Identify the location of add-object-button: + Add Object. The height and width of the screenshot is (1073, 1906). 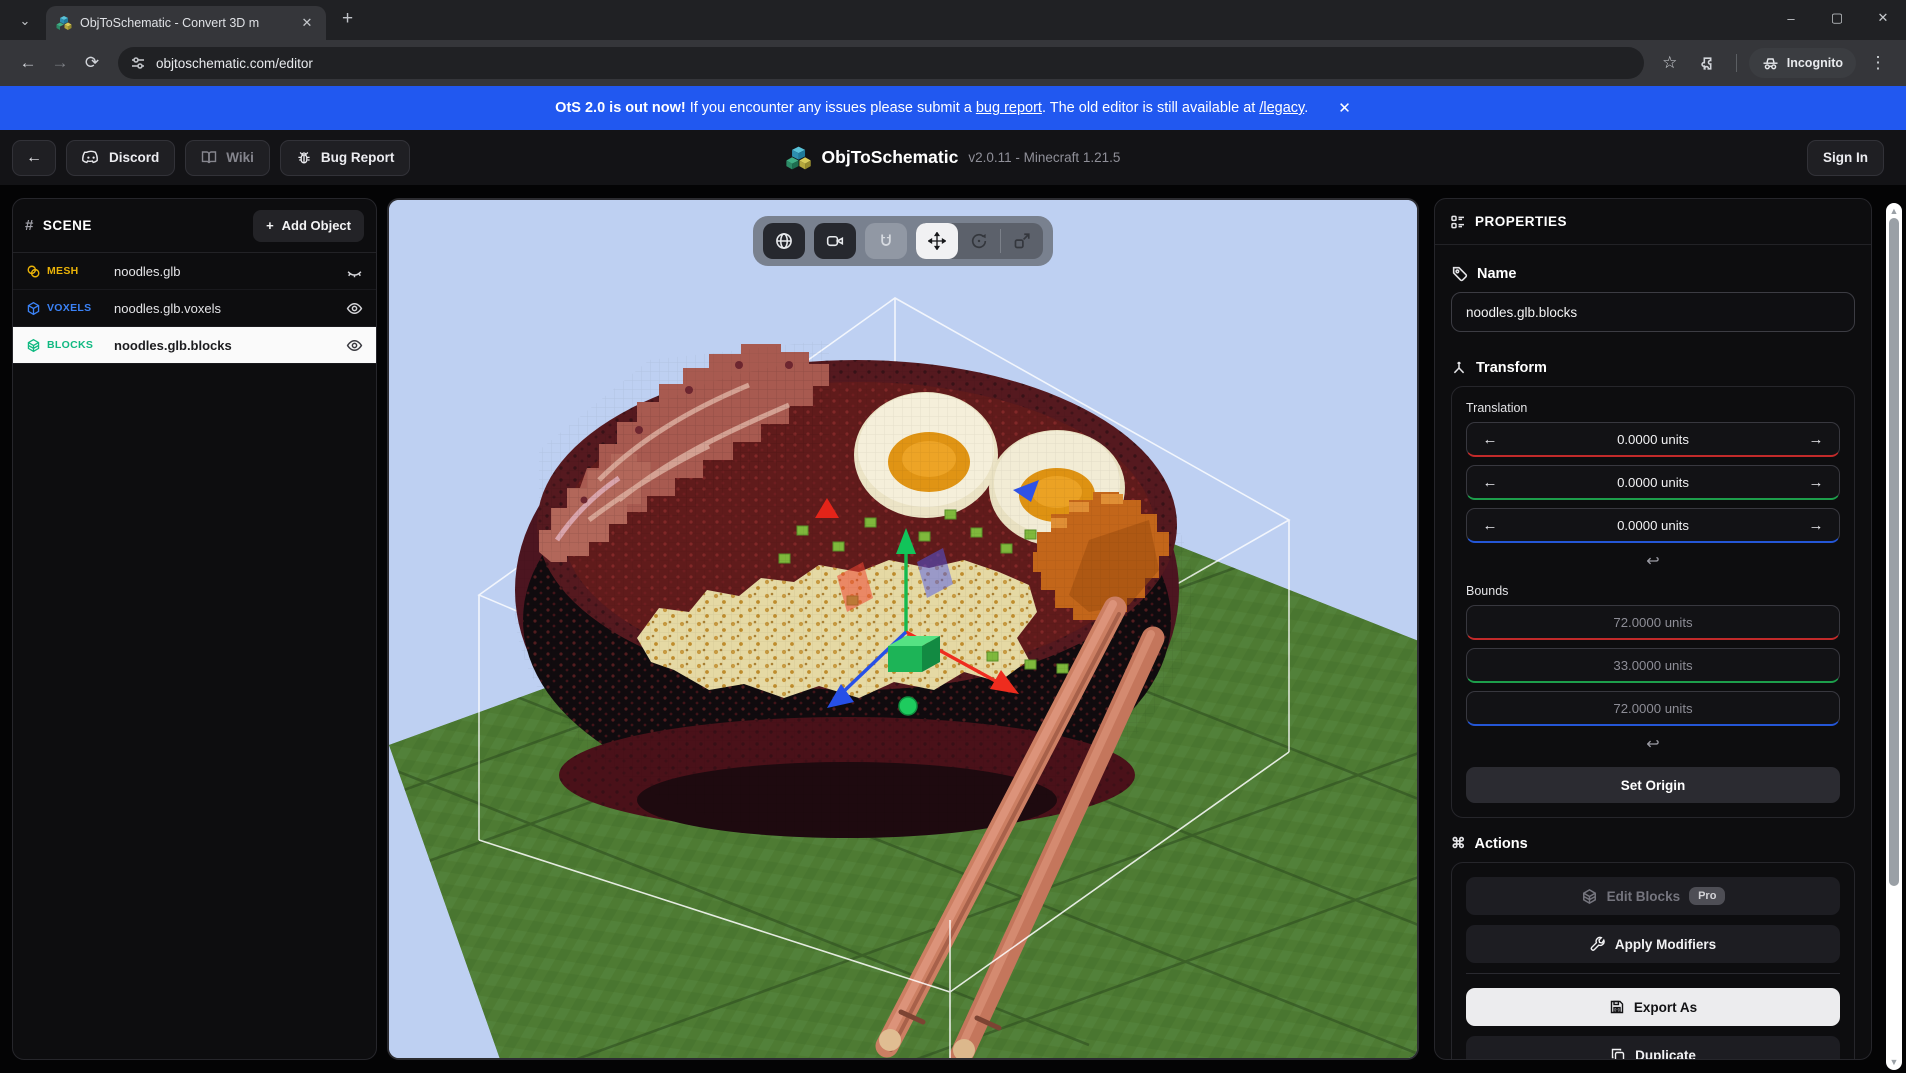
(308, 225).